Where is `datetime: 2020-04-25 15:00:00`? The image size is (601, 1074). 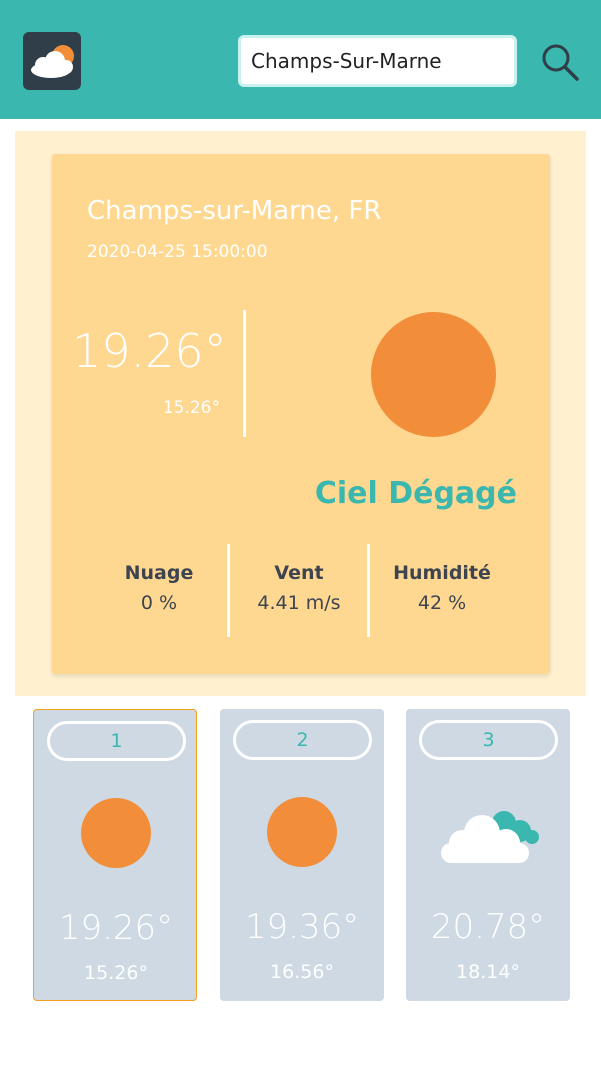
datetime: 2020-04-25 15:00:00 is located at coordinates (177, 252).